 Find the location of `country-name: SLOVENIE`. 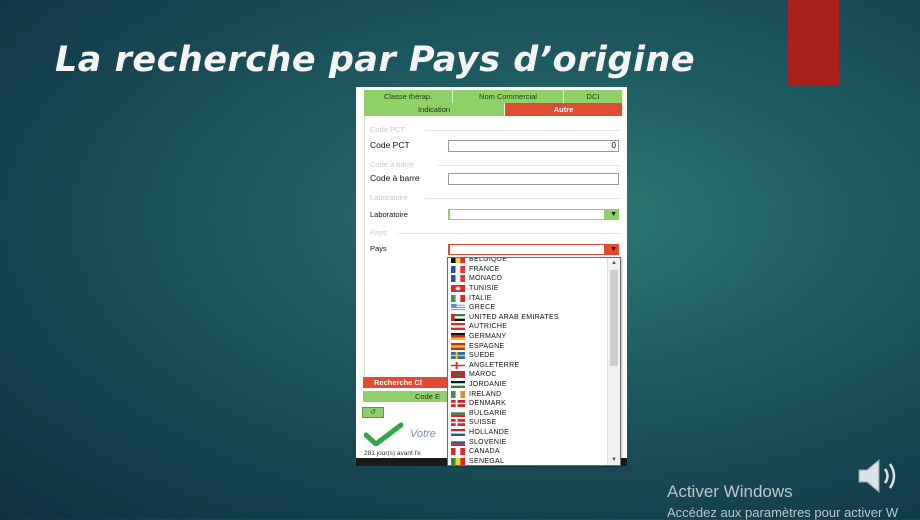

country-name: SLOVENIE is located at coordinates (488, 442).